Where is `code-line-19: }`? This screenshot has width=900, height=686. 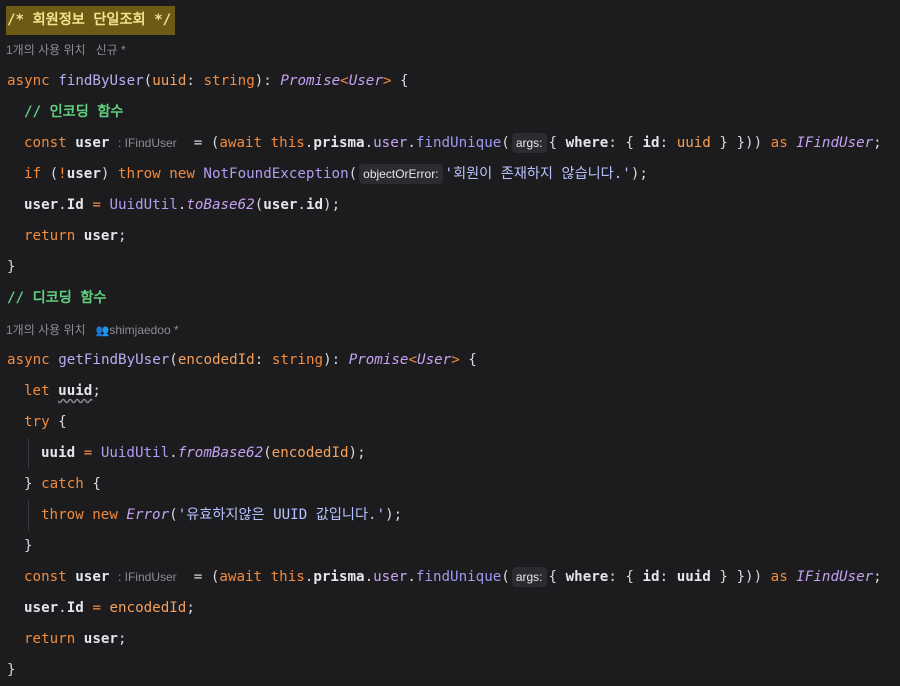 code-line-19: } is located at coordinates (11, 670).